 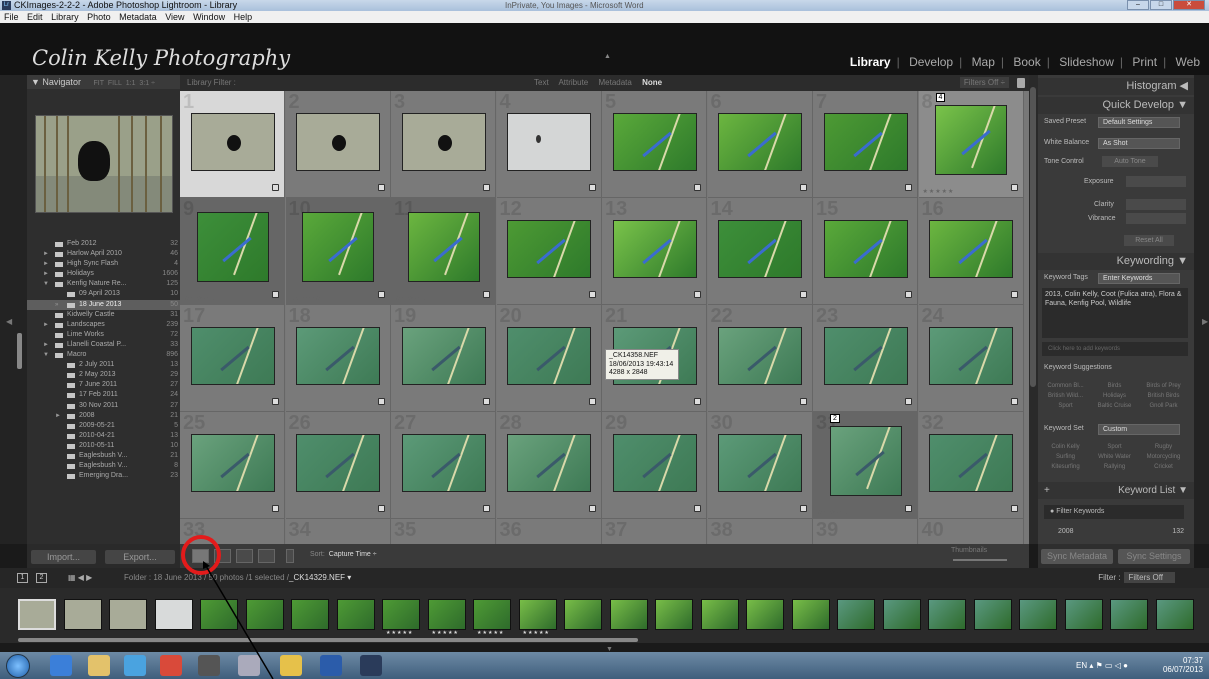 What do you see at coordinates (41, 578) in the screenshot?
I see `secondary-window-button: 2` at bounding box center [41, 578].